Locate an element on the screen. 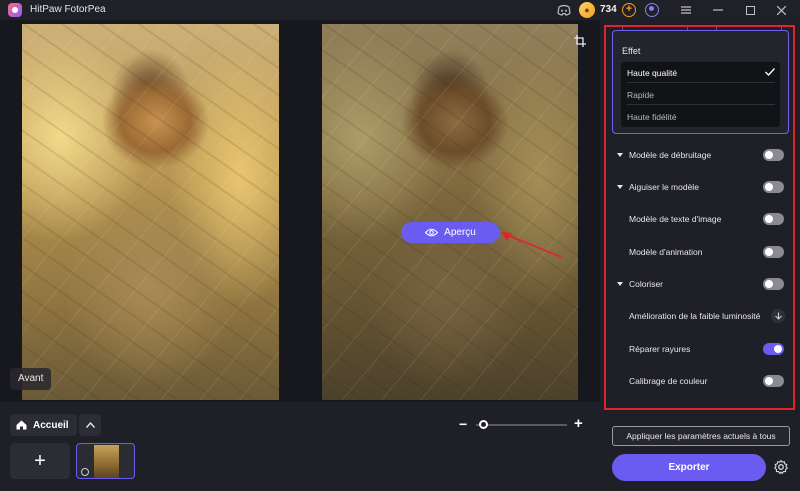 Image resolution: width=800 pixels, height=491 pixels. zoom-slider is located at coordinates (521, 425).